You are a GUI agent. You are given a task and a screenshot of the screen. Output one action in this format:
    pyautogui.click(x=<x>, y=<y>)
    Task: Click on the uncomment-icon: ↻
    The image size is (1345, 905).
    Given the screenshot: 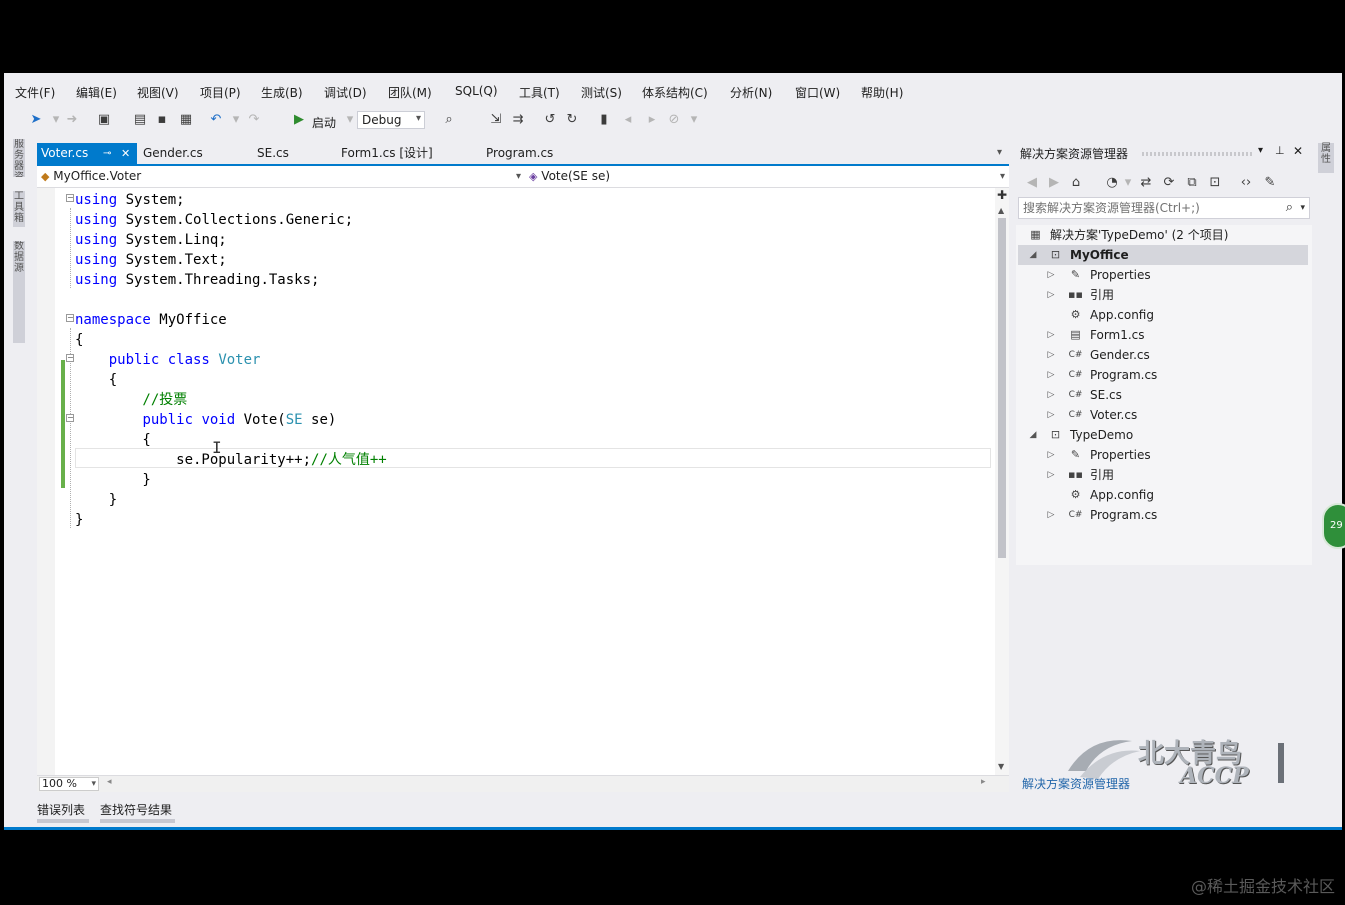 What is the action you would take?
    pyautogui.click(x=572, y=120)
    